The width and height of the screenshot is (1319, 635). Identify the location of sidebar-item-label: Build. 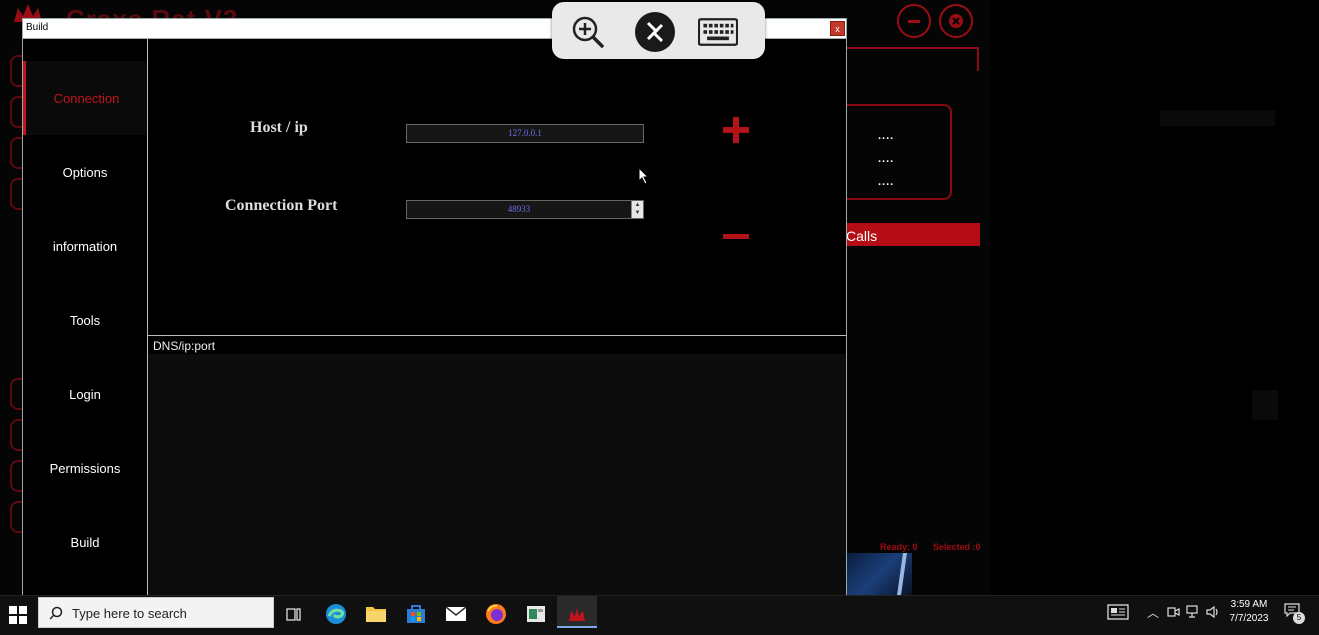
(85, 542).